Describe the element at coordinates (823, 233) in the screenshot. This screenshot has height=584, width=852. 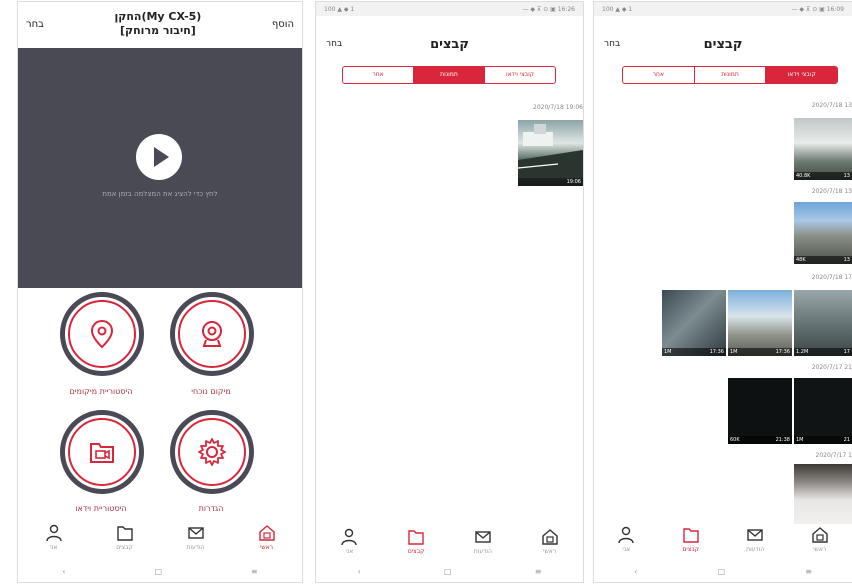
I see `video-thumbnail: 48K 13` at that location.